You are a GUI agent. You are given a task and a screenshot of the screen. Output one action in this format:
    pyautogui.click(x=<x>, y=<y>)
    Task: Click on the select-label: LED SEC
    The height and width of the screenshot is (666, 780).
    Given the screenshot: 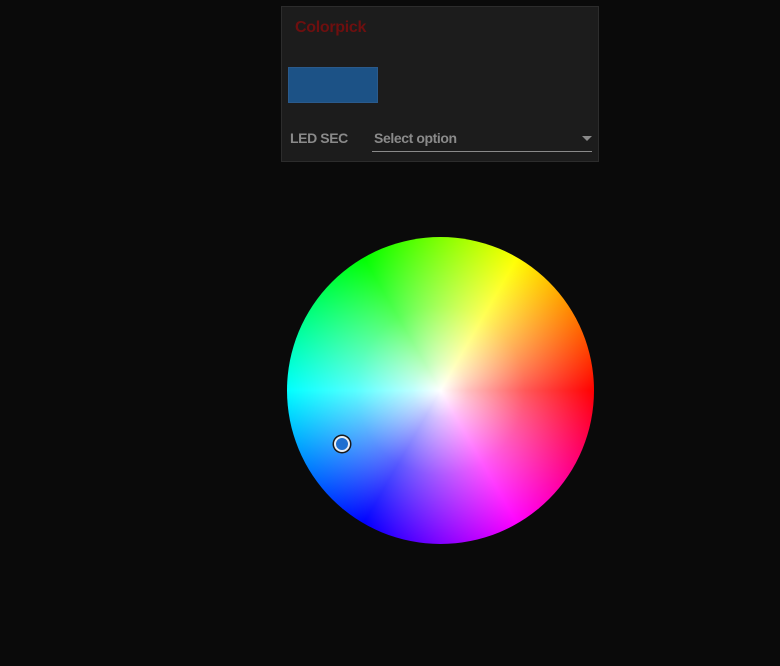 What is the action you would take?
    pyautogui.click(x=319, y=138)
    